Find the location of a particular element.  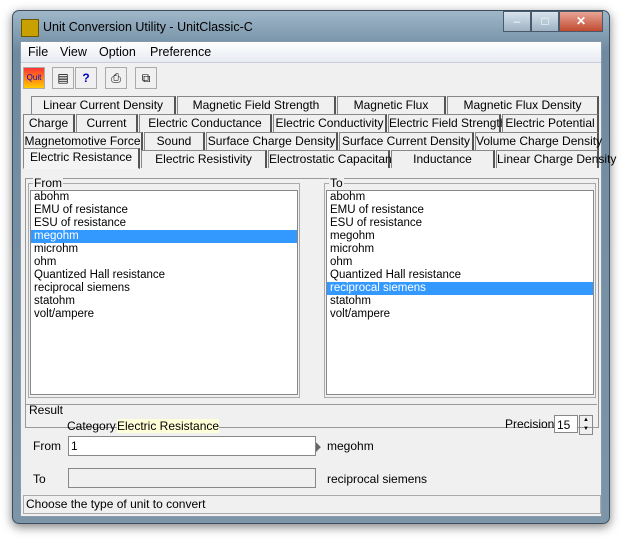

tab-surface-current-density: Surface Current Density is located at coordinates (406, 141).